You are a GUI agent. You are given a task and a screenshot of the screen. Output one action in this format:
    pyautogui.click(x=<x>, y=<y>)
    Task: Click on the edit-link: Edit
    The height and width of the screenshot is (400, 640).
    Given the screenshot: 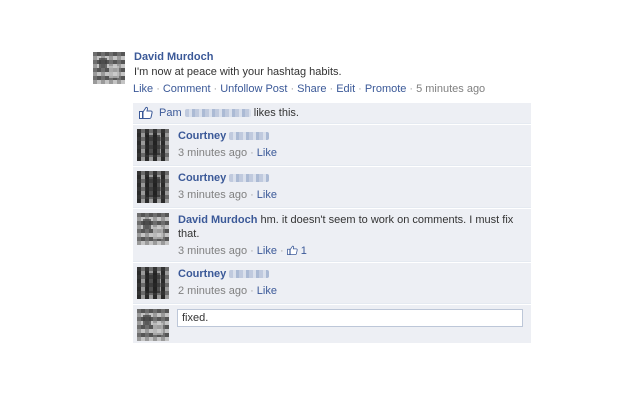 What is the action you would take?
    pyautogui.click(x=345, y=89)
    